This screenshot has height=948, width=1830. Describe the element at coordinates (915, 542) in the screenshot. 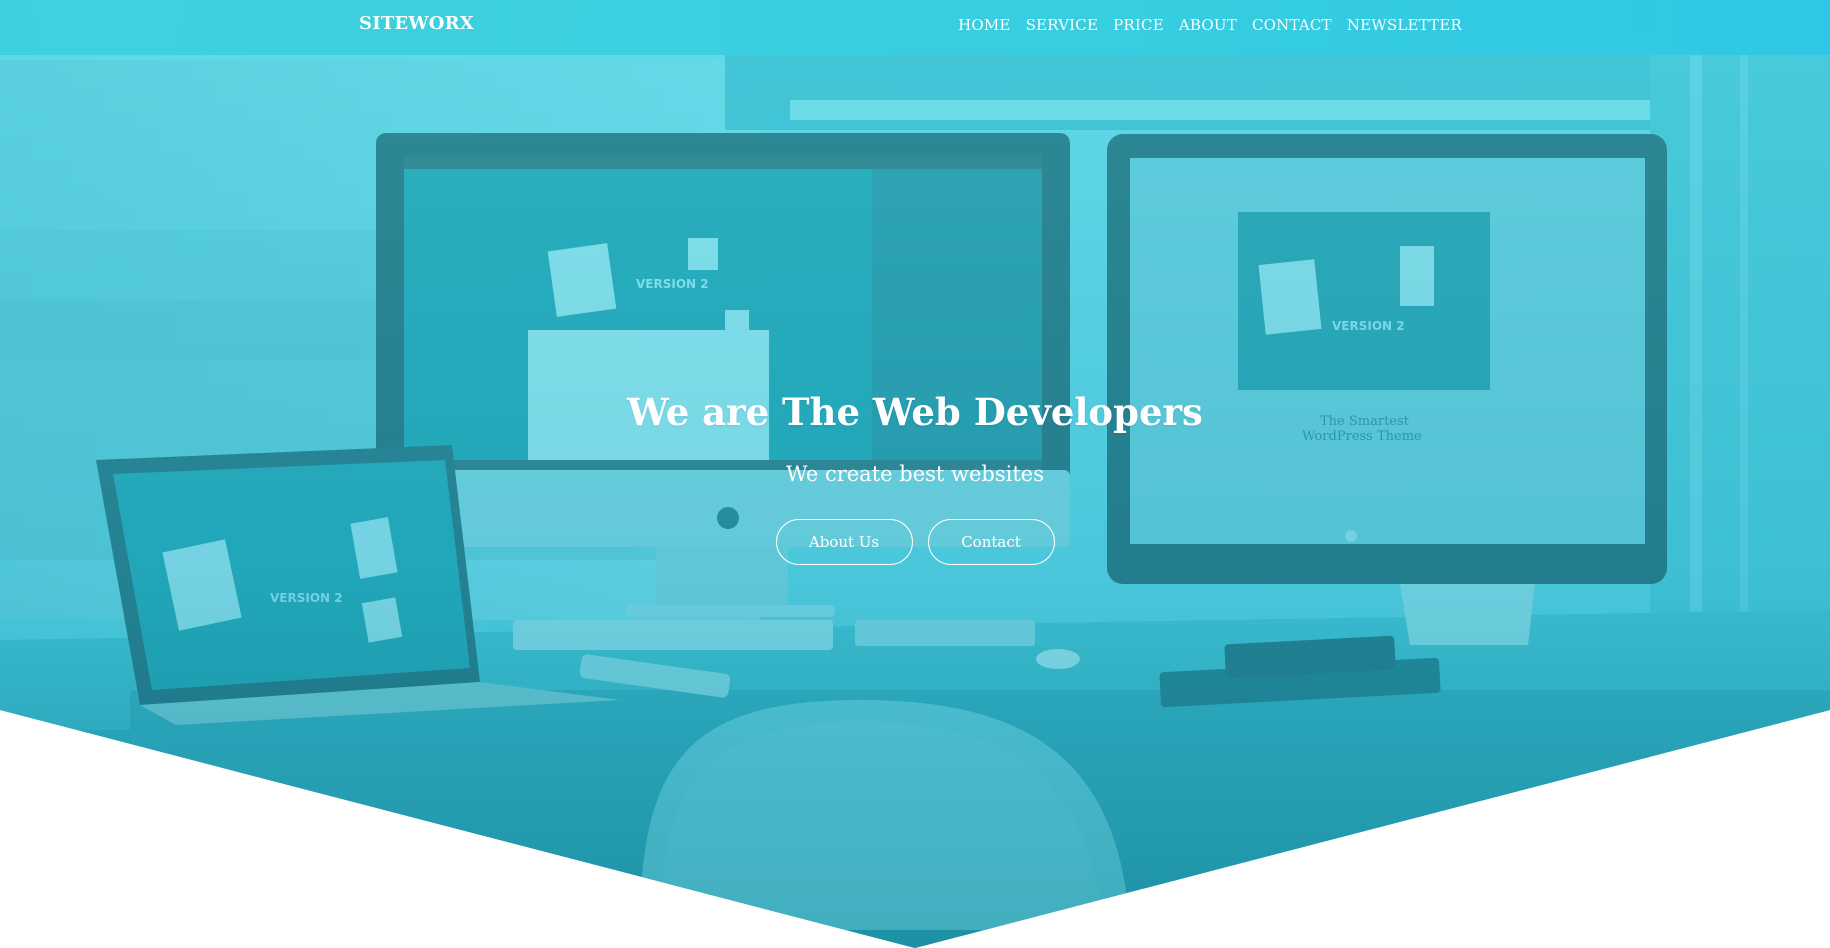

I see `hero-buttons: About Us Contact` at that location.